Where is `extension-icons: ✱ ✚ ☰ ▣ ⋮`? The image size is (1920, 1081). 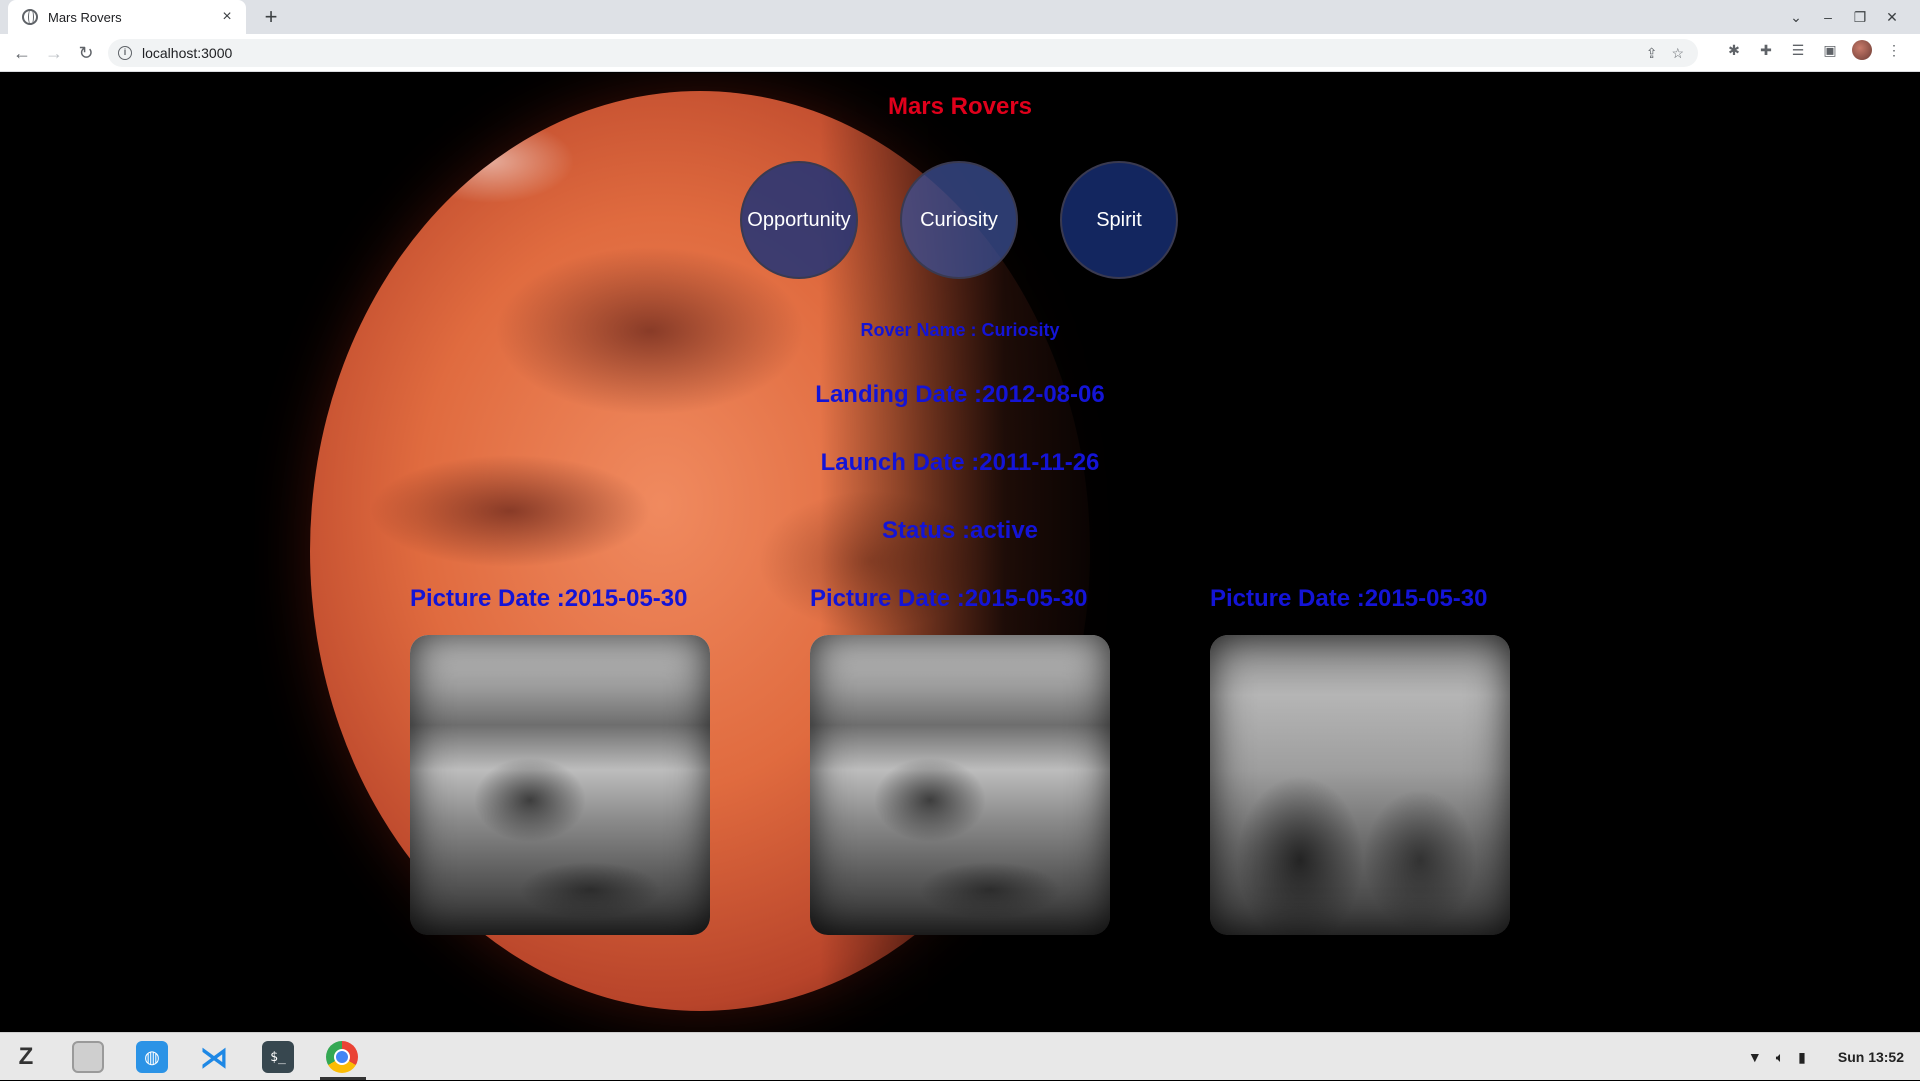 extension-icons: ✱ ✚ ☰ ▣ ⋮ is located at coordinates (1814, 50).